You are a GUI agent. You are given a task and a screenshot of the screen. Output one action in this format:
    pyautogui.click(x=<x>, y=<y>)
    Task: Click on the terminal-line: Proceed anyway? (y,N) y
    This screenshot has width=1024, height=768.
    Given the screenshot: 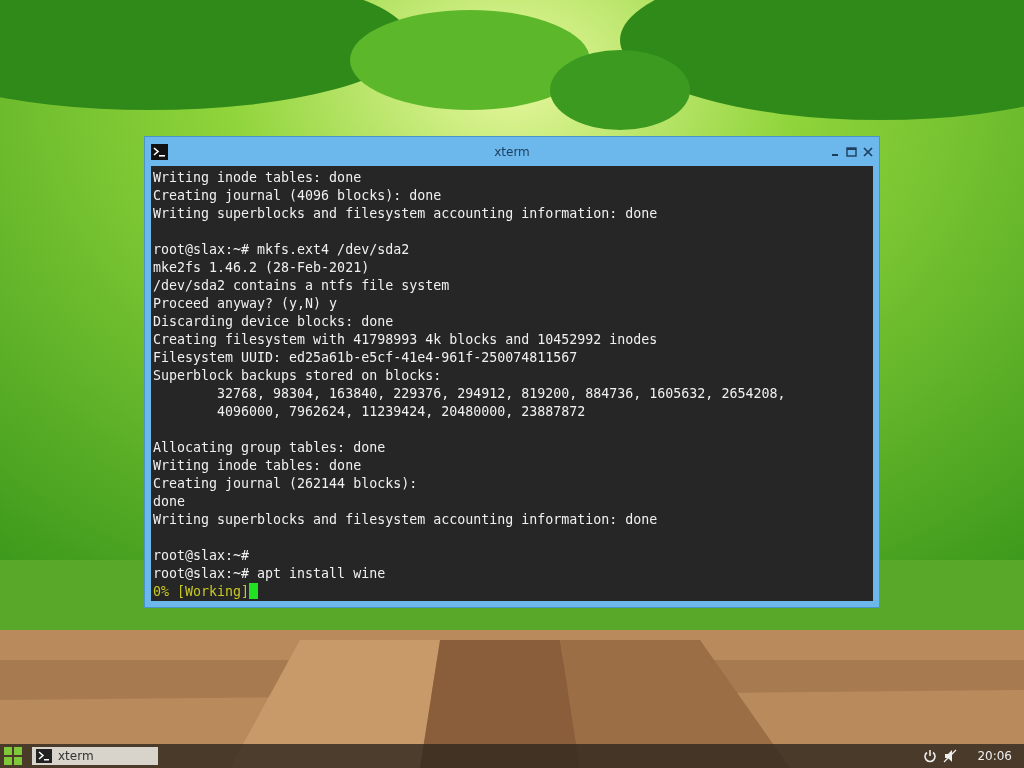 What is the action you would take?
    pyautogui.click(x=245, y=304)
    